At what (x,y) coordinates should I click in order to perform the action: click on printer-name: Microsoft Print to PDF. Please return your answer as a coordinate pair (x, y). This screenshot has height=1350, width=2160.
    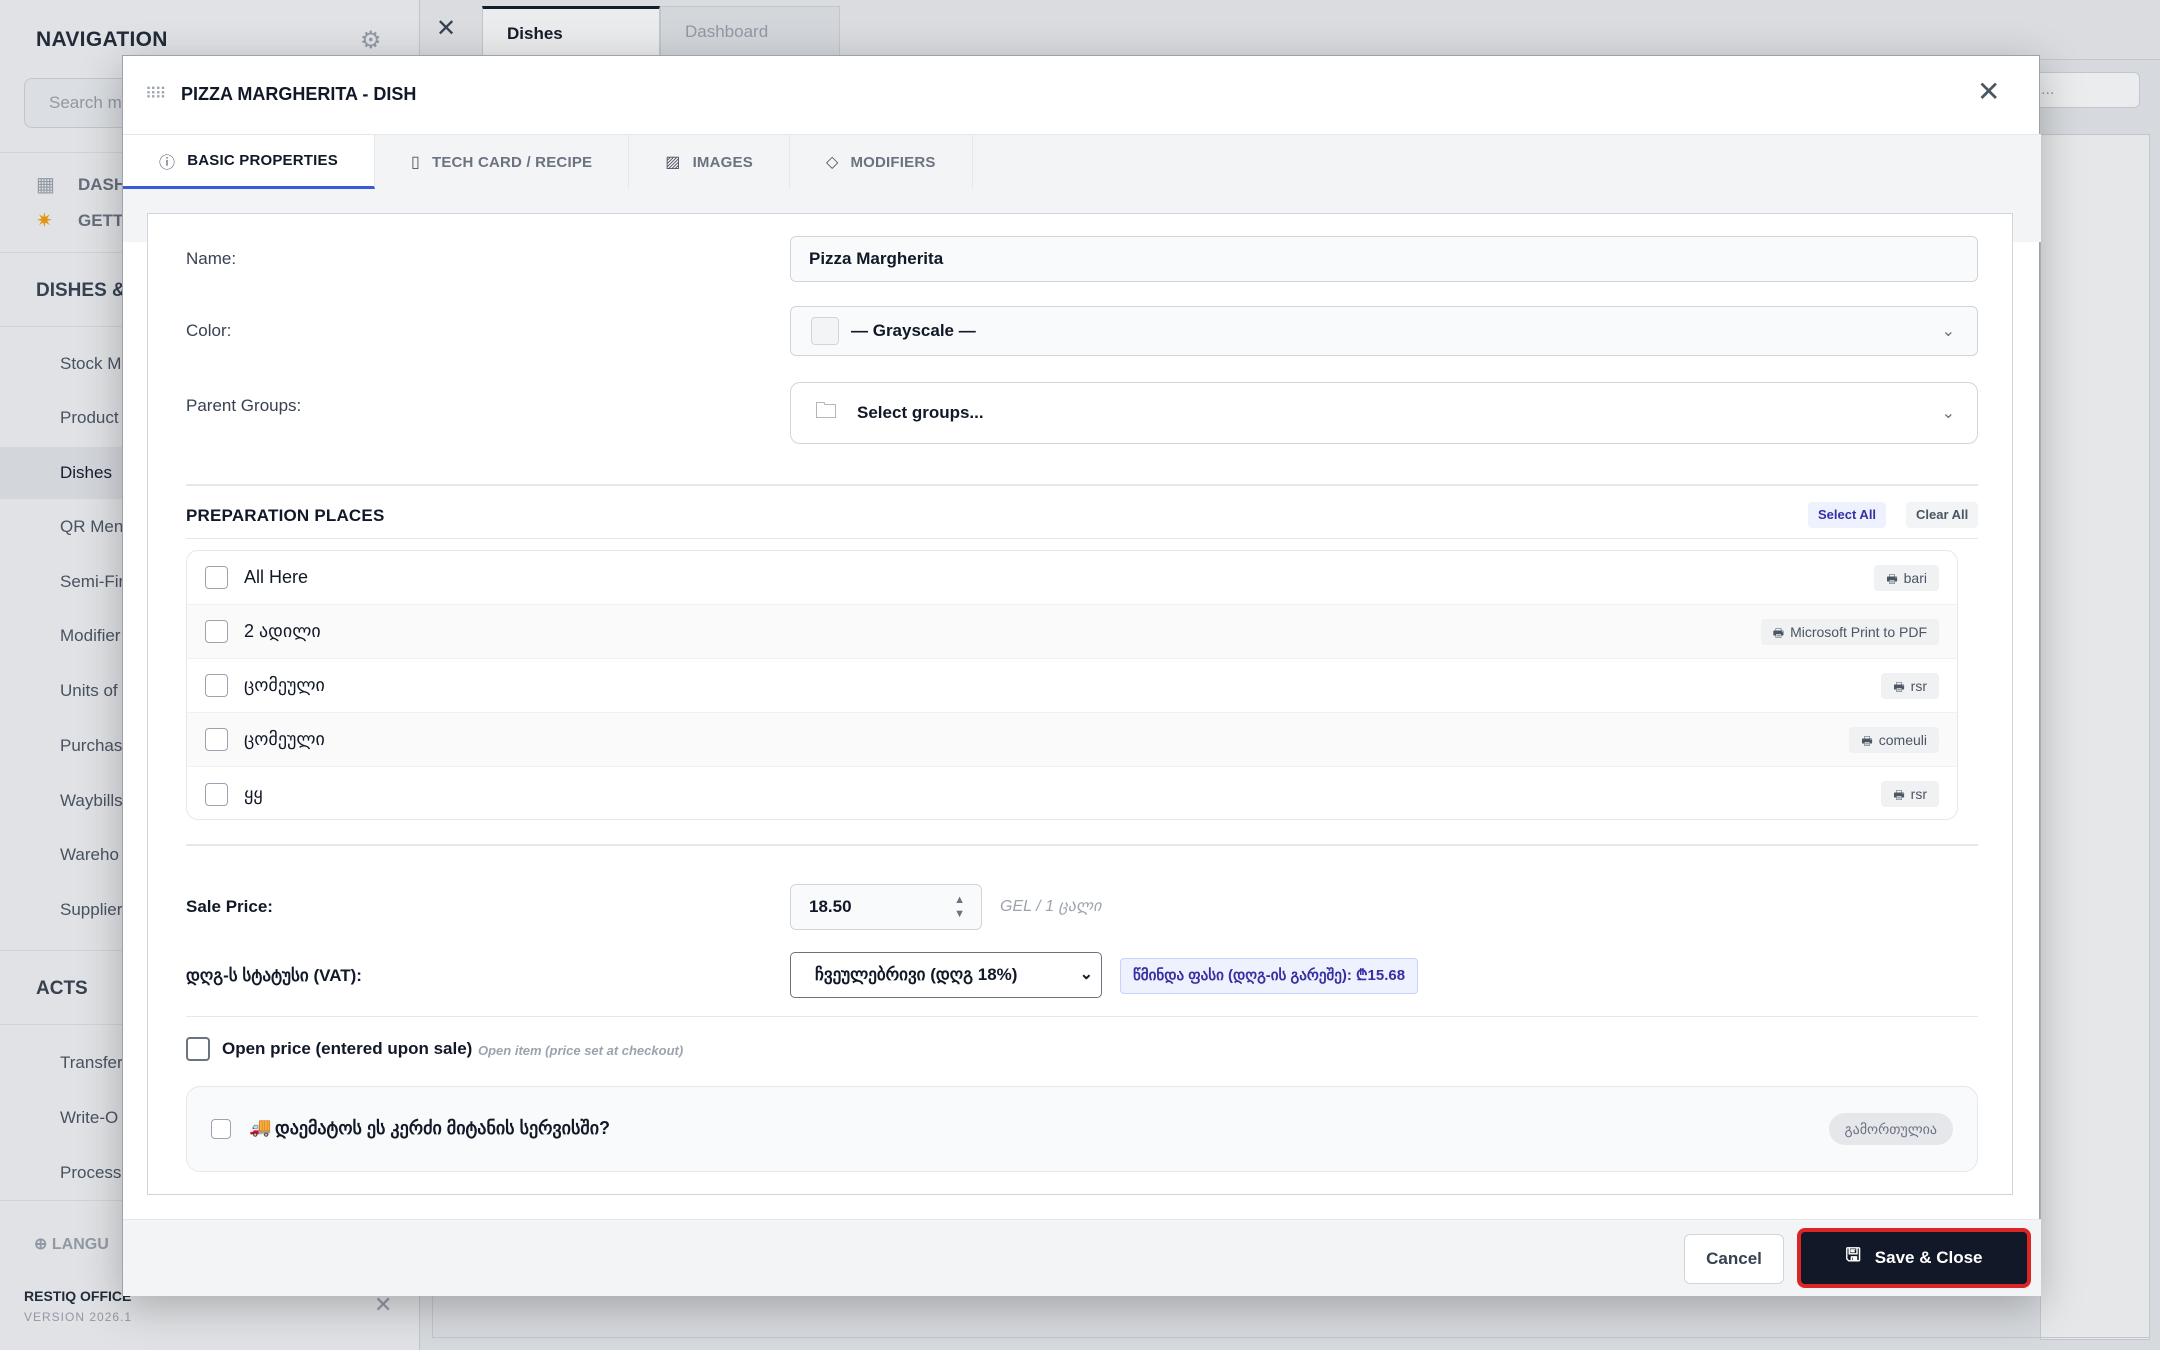
    Looking at the image, I should click on (1858, 631).